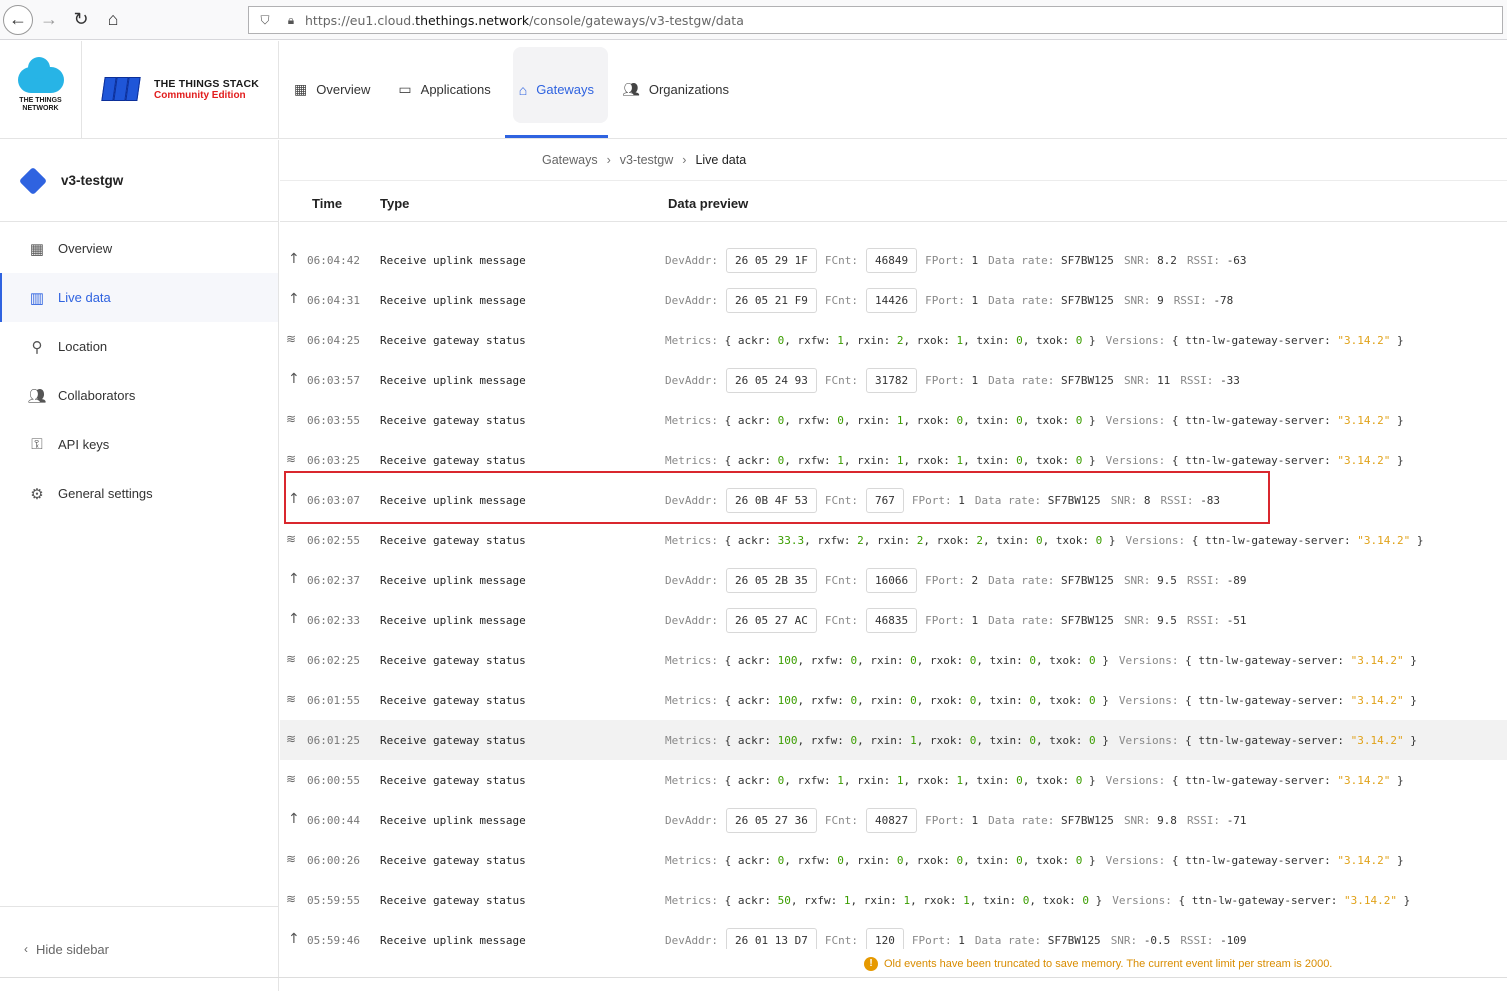 The width and height of the screenshot is (1507, 991). I want to click on breadcrumb: Gateways › v3-testgw › Live data, so click(893, 160).